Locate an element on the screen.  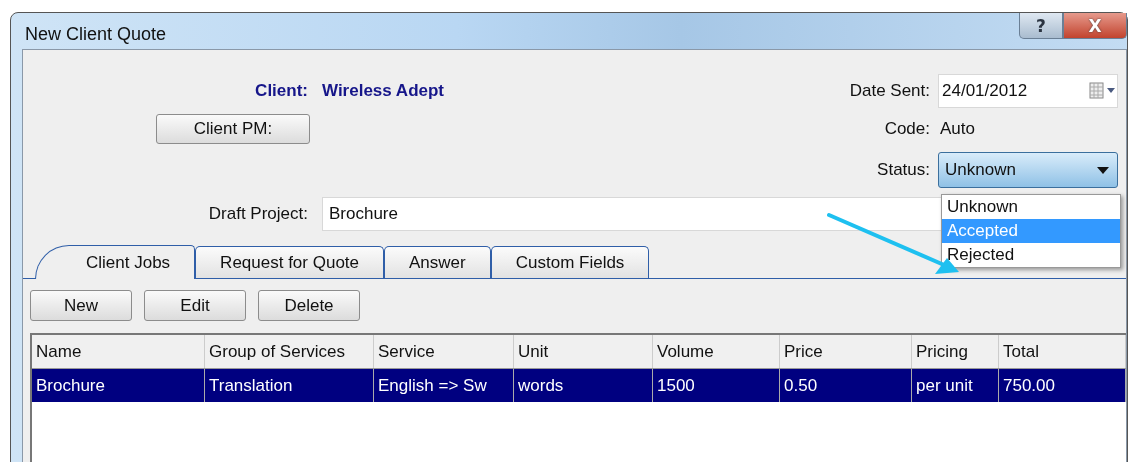
table-cell: English => Sw is located at coordinates (444, 385).